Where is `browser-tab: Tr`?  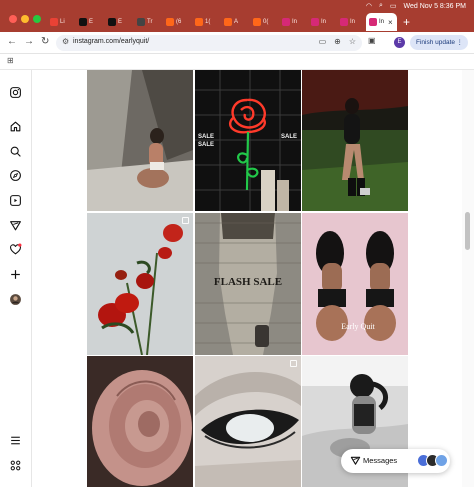
browser-tab: Tr is located at coordinates (148, 22).